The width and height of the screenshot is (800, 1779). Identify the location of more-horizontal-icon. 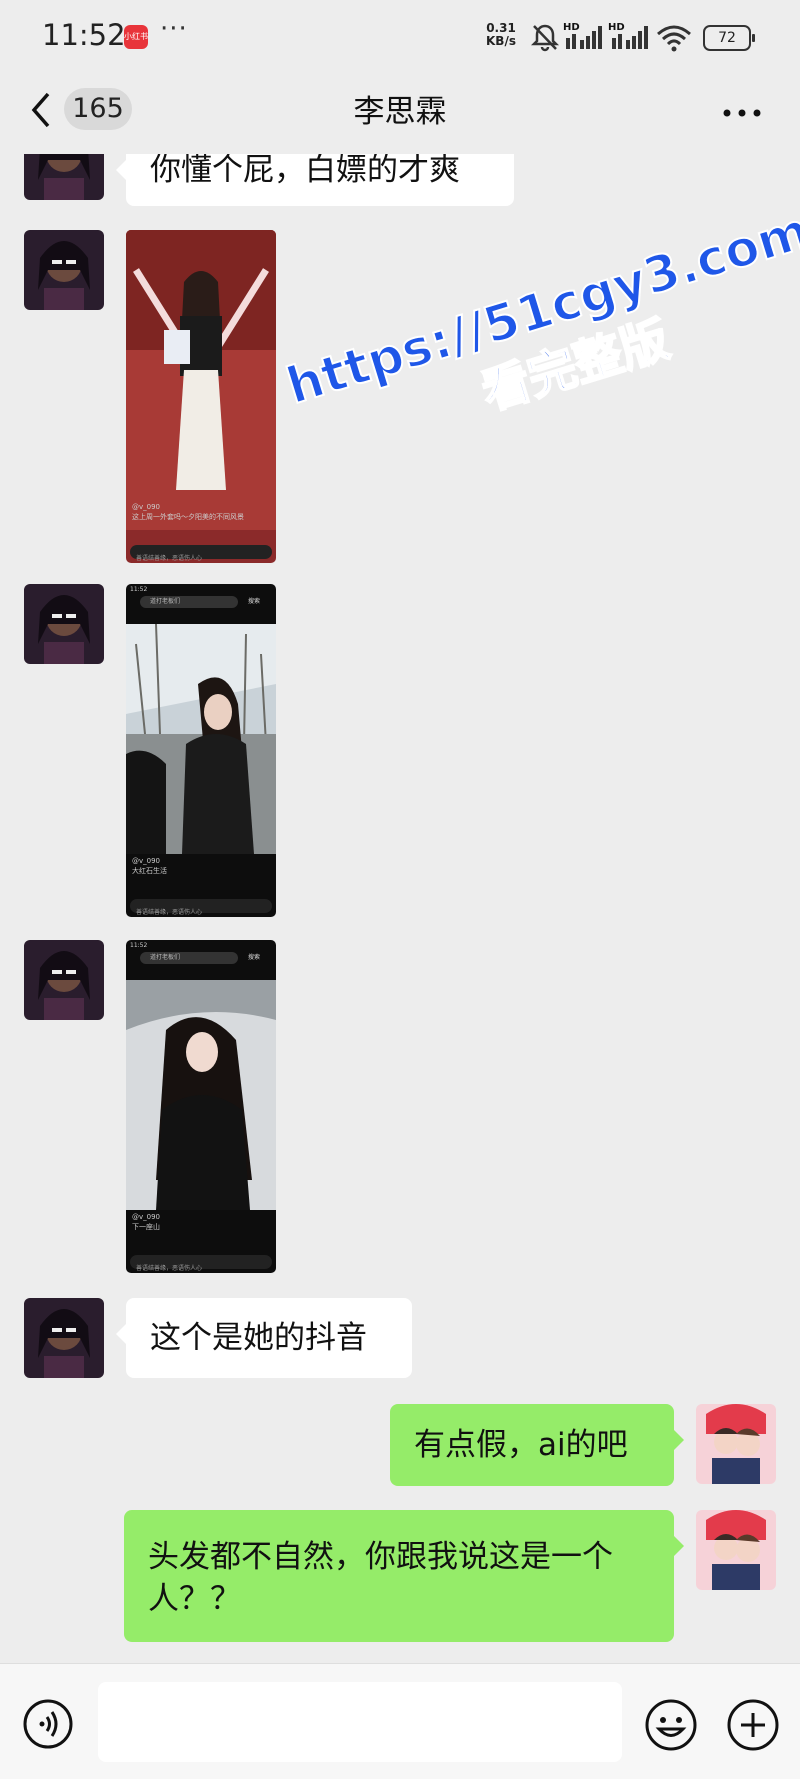
(742, 113).